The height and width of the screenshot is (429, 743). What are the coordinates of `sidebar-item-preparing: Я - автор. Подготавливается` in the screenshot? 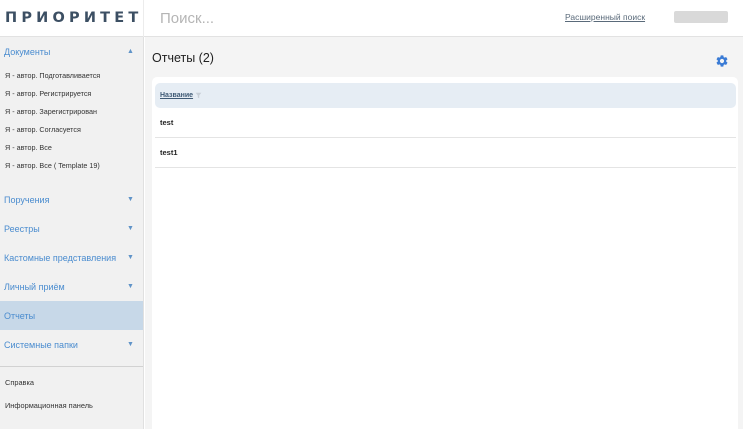 It's located at (71, 75).